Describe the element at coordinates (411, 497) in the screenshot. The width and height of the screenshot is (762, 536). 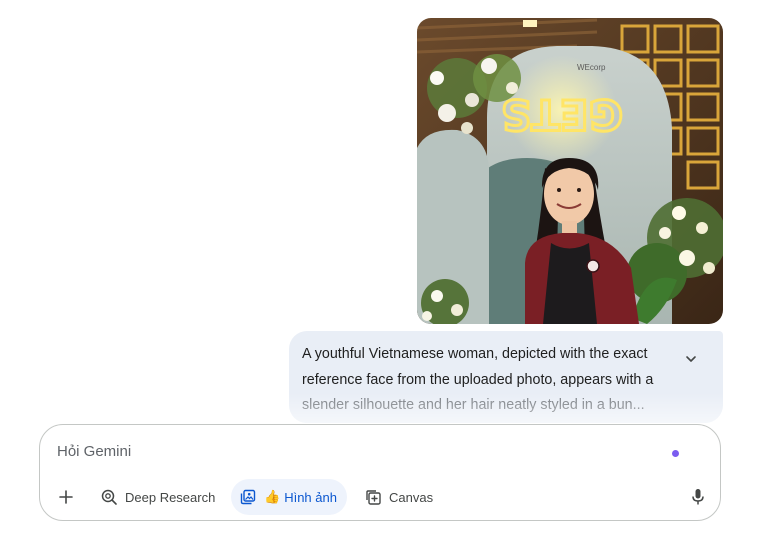
I see `canvas-label: Canvas` at that location.